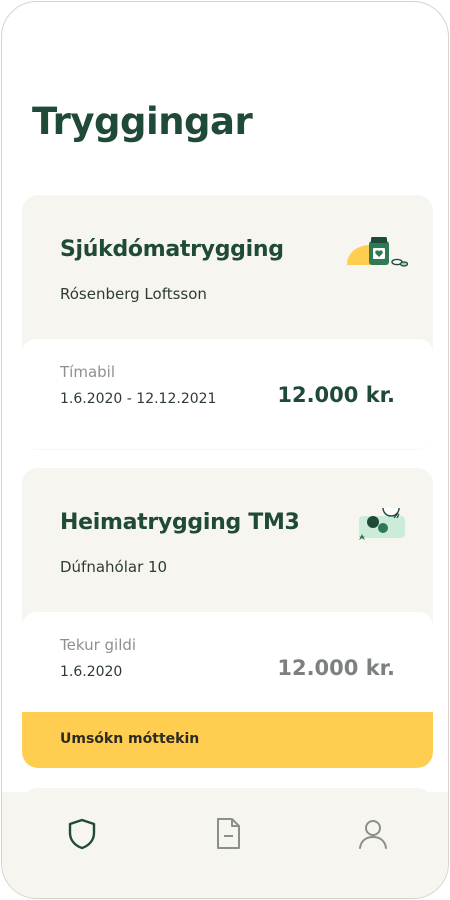 The height and width of the screenshot is (900, 450). Describe the element at coordinates (114, 567) in the screenshot. I see `policy-holder: Dúfnahólar 10` at that location.